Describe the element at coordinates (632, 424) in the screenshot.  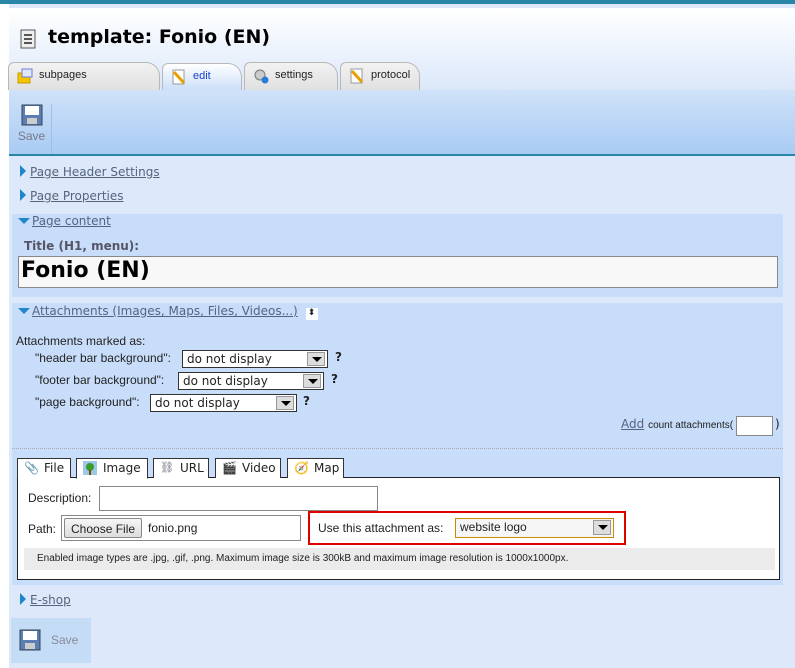
I see `add-link: Add` at that location.